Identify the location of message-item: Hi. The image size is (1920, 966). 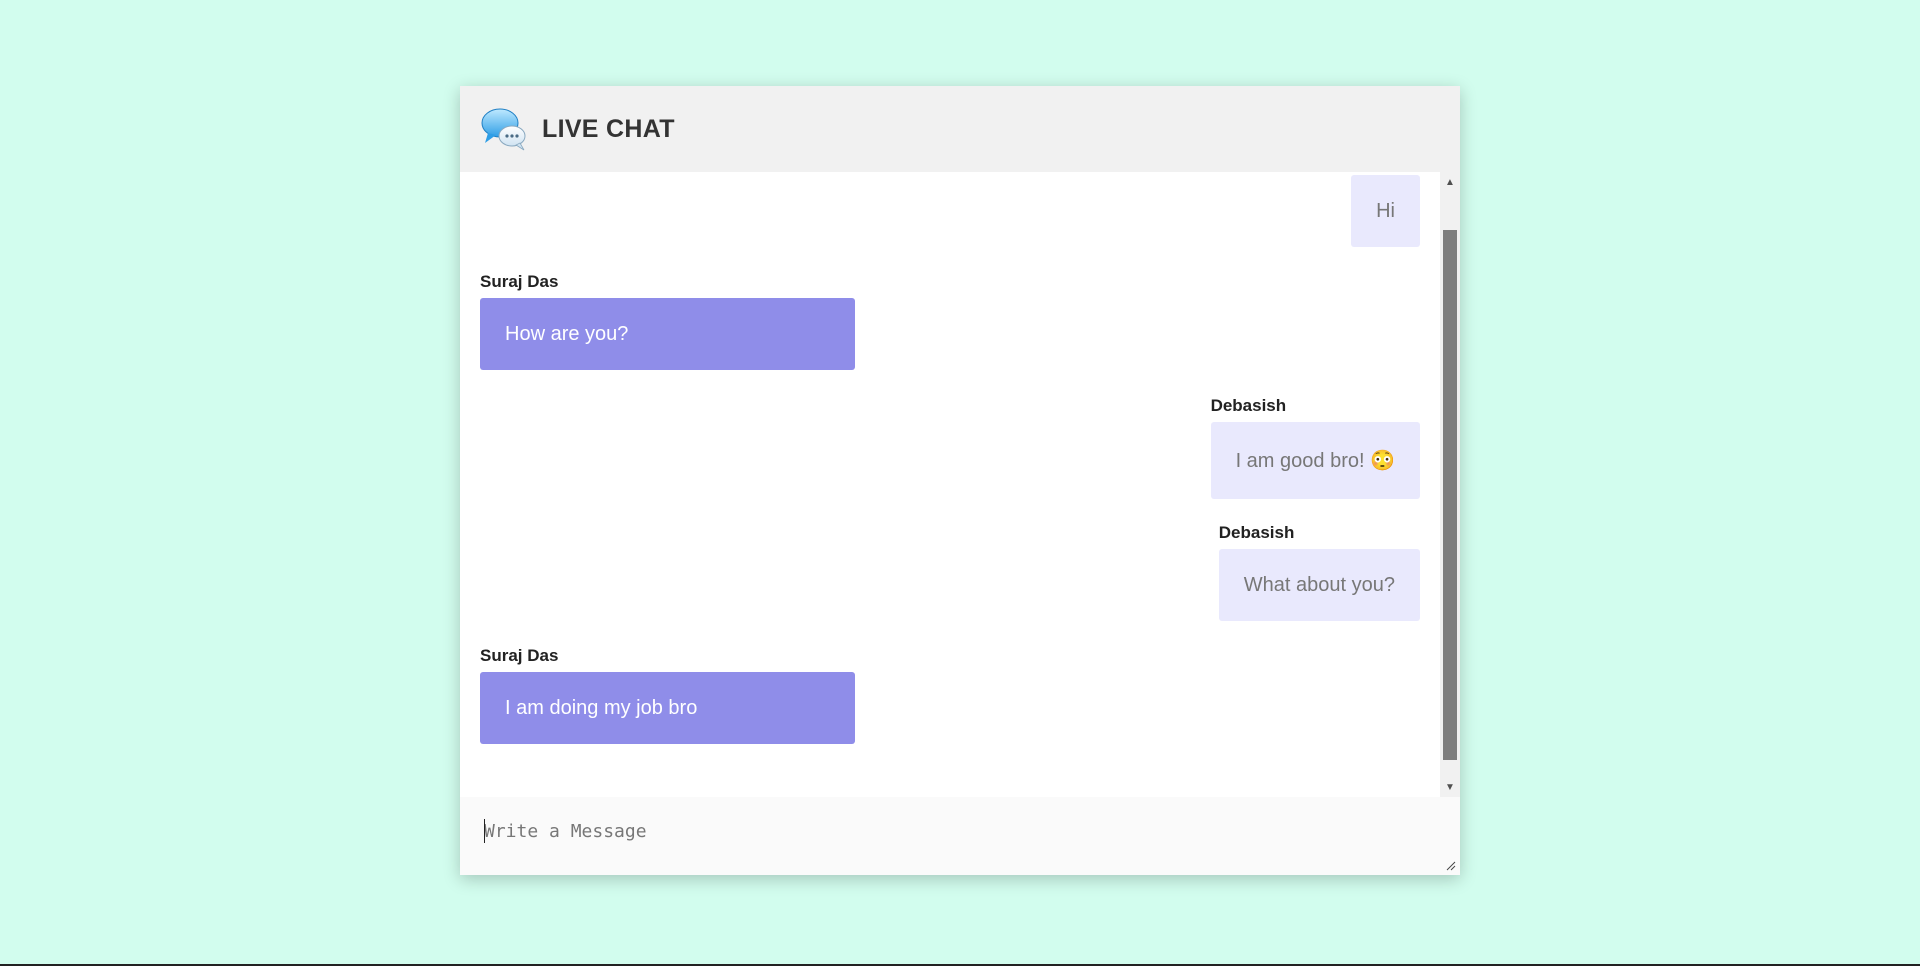
(1385, 211).